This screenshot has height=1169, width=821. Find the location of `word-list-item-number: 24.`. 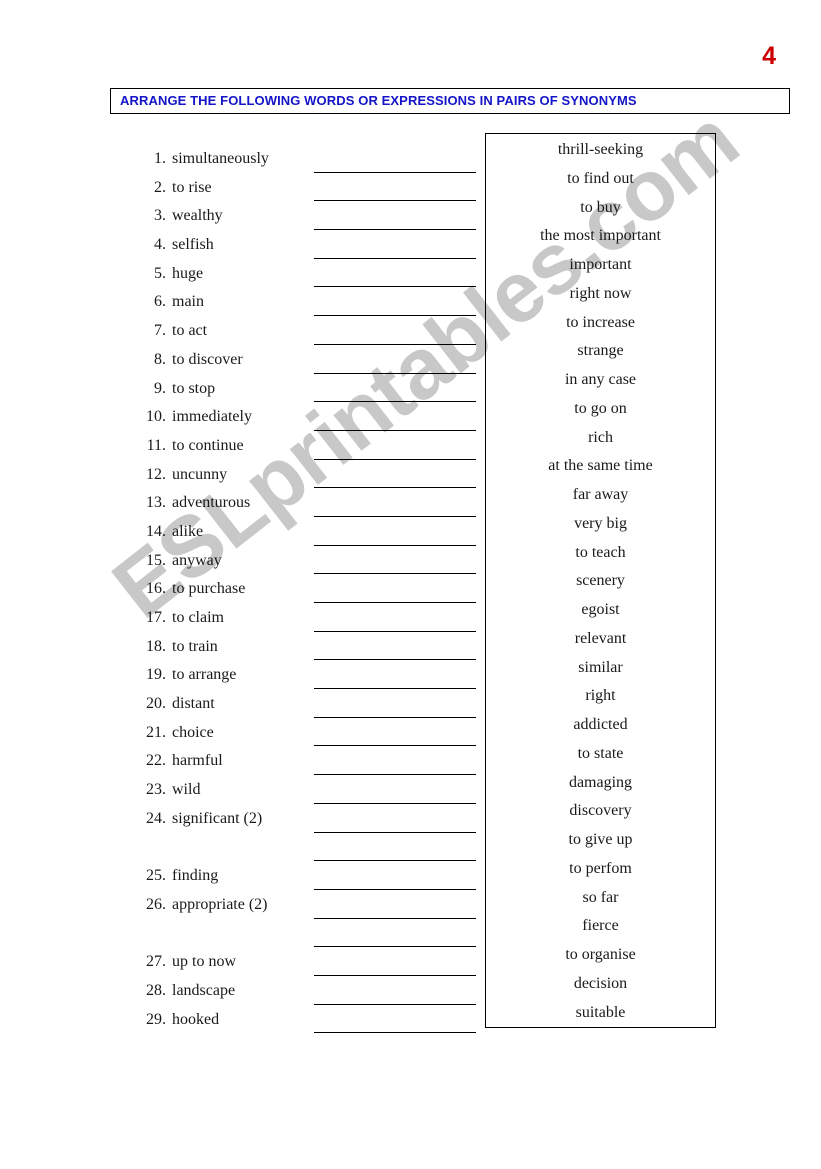

word-list-item-number: 24. is located at coordinates (156, 818).